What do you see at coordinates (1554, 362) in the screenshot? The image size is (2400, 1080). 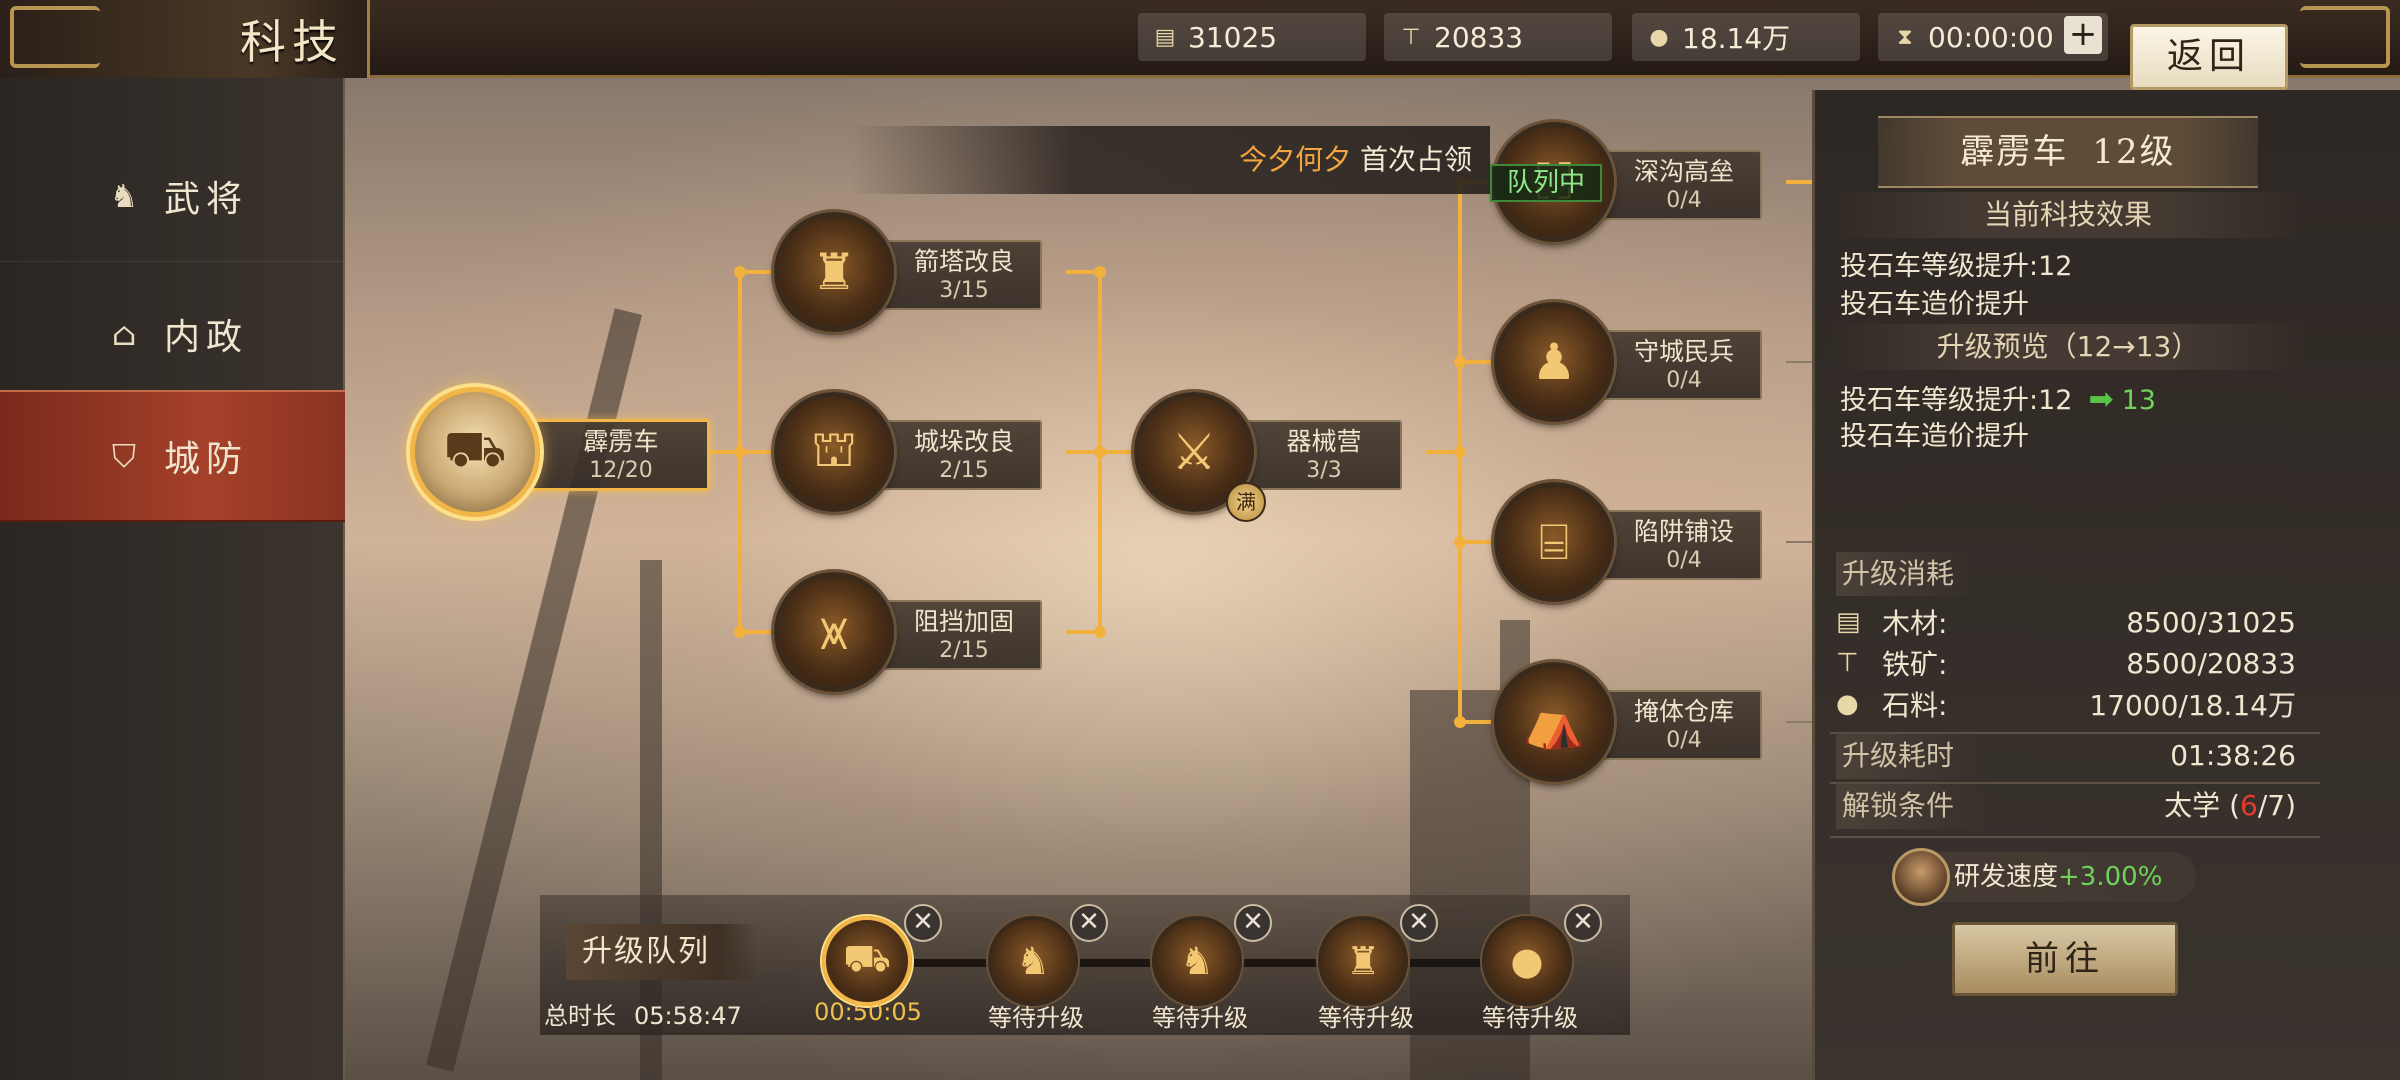 I see `militia-icon: ♟` at bounding box center [1554, 362].